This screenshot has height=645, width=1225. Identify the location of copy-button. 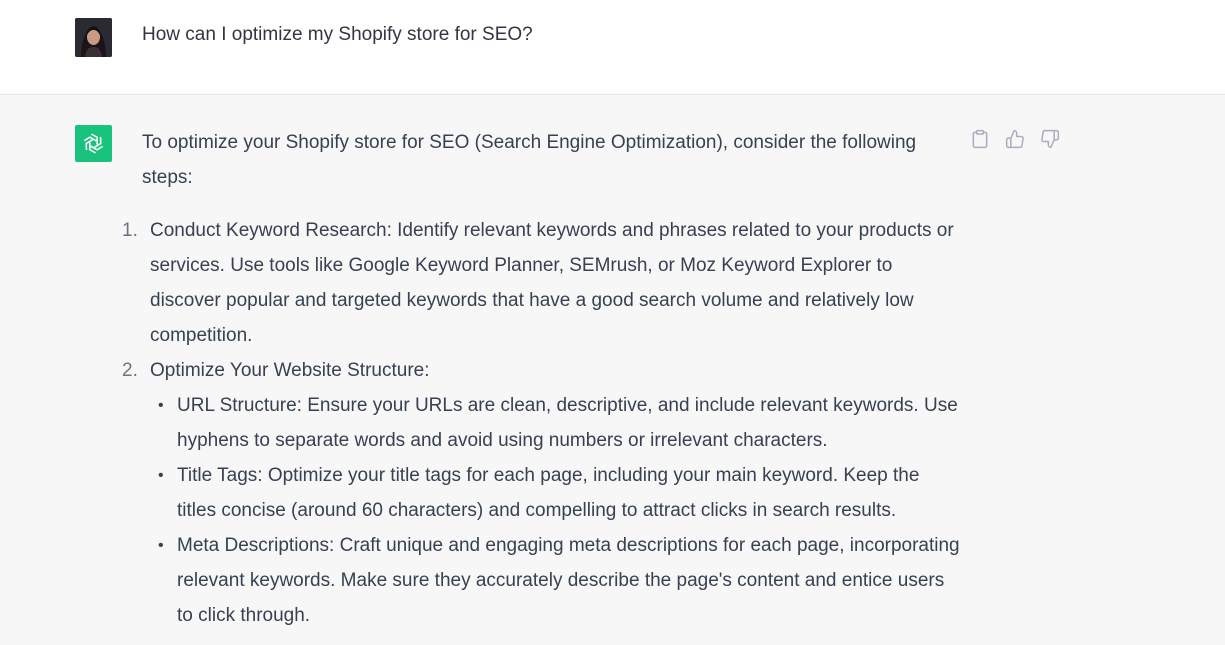
(980, 139).